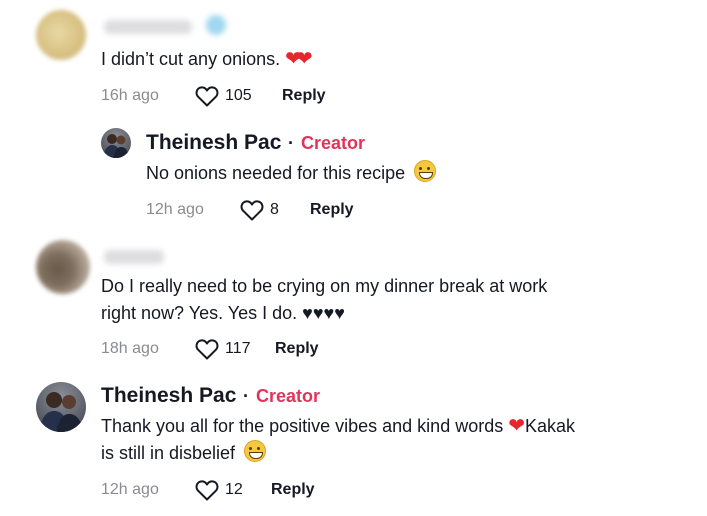  Describe the element at coordinates (276, 173) in the screenshot. I see `comment-text-body: No onions needed for this recipe` at that location.